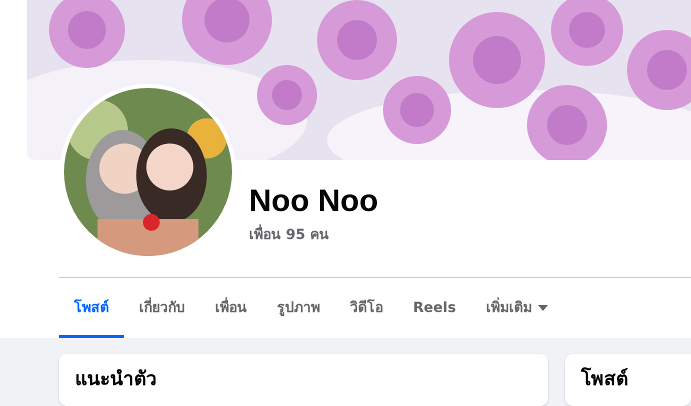 The height and width of the screenshot is (406, 691). What do you see at coordinates (516, 308) in the screenshot?
I see `profile-tab: เพิ่มเติม` at bounding box center [516, 308].